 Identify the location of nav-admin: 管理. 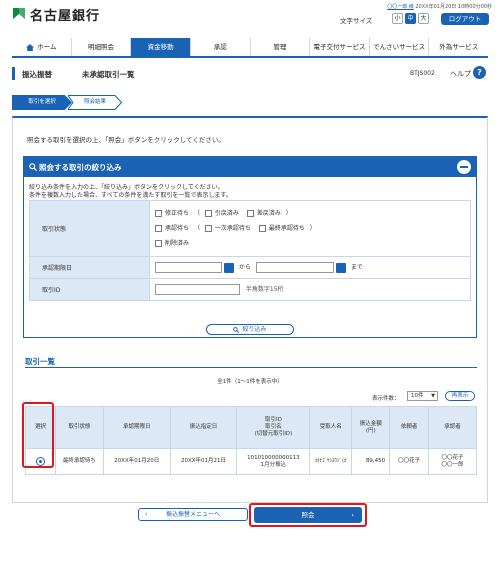
(281, 47).